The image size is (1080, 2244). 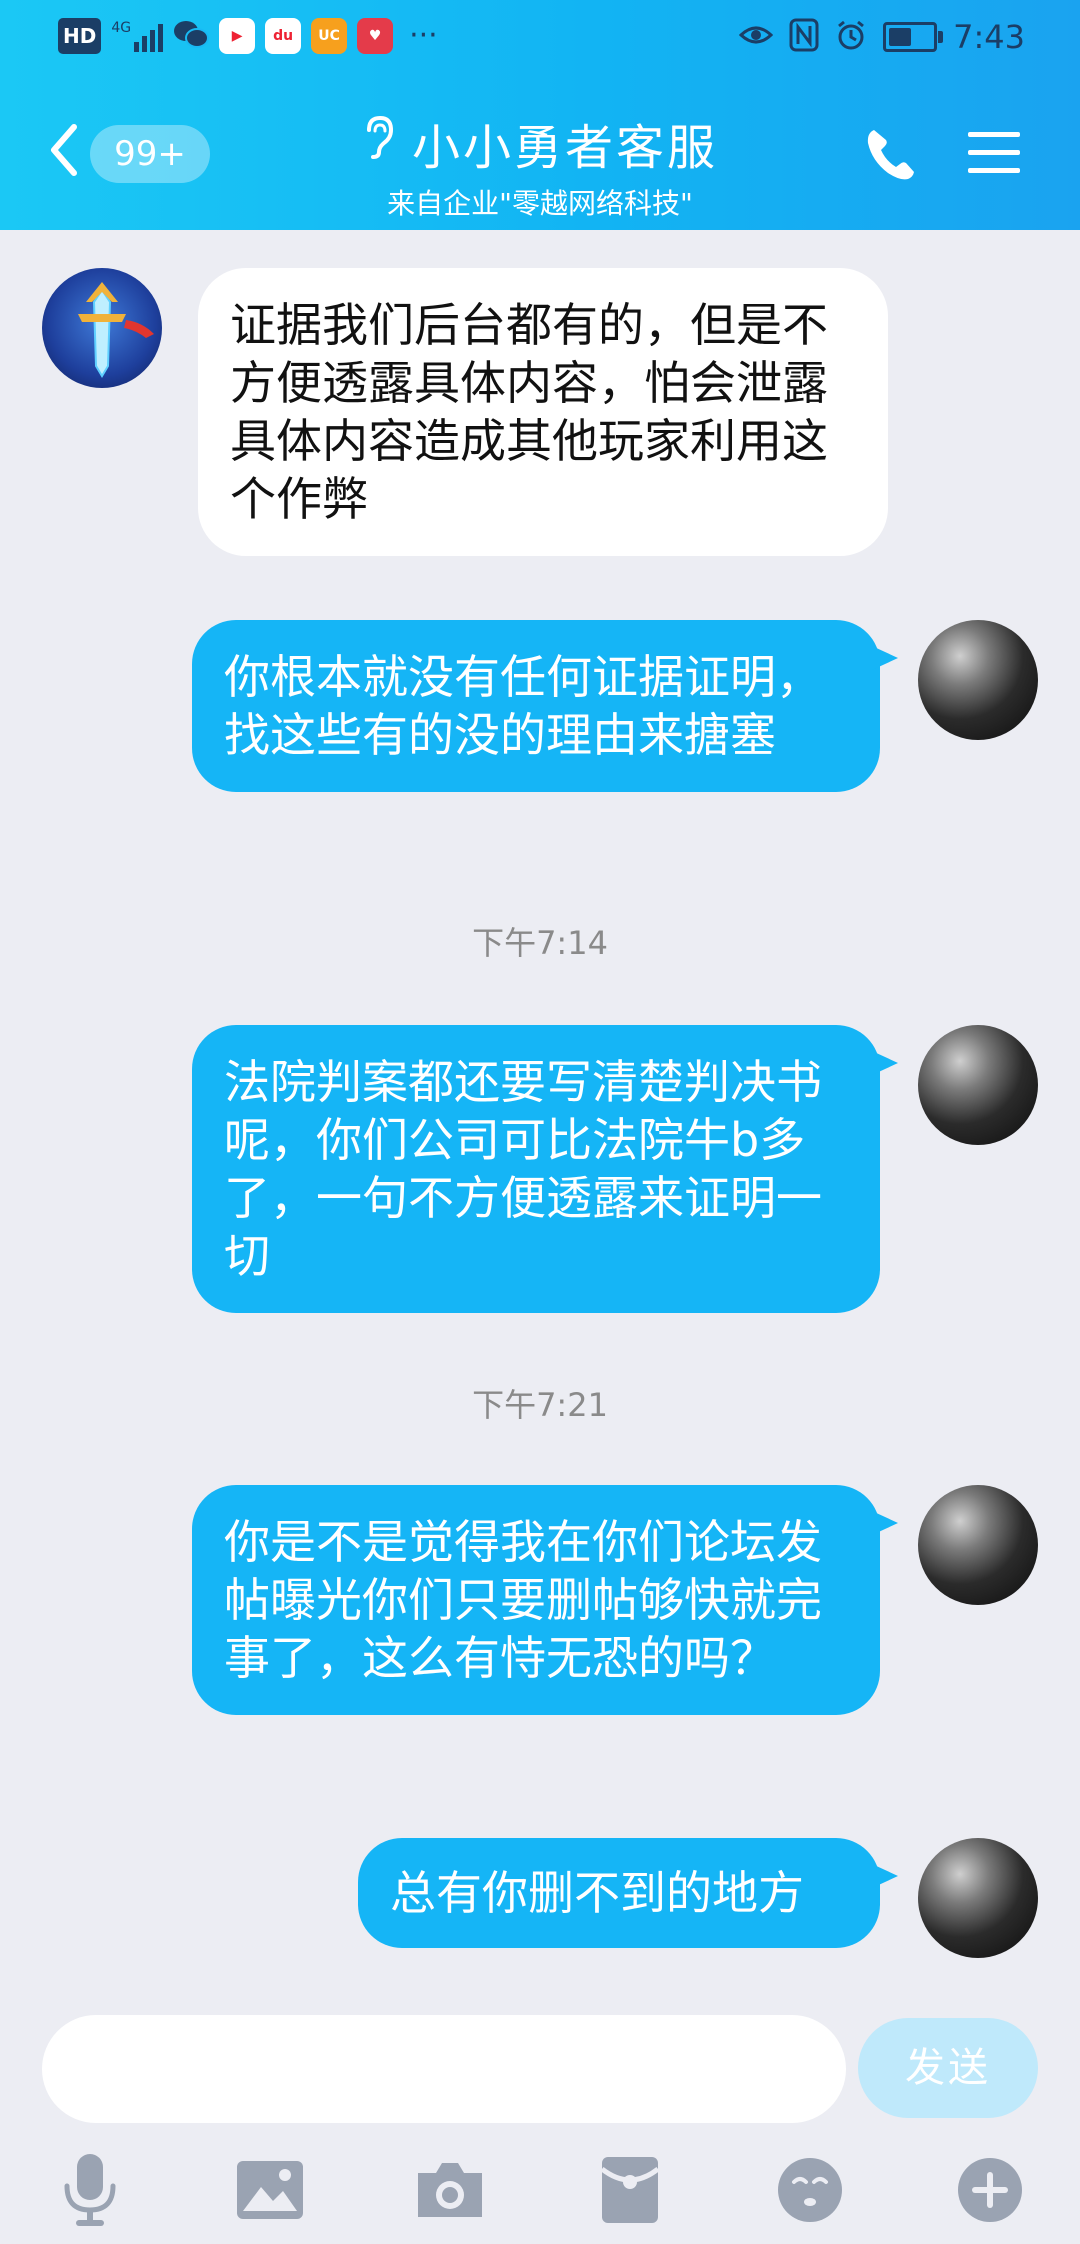 I want to click on phone-icon, so click(x=890, y=155).